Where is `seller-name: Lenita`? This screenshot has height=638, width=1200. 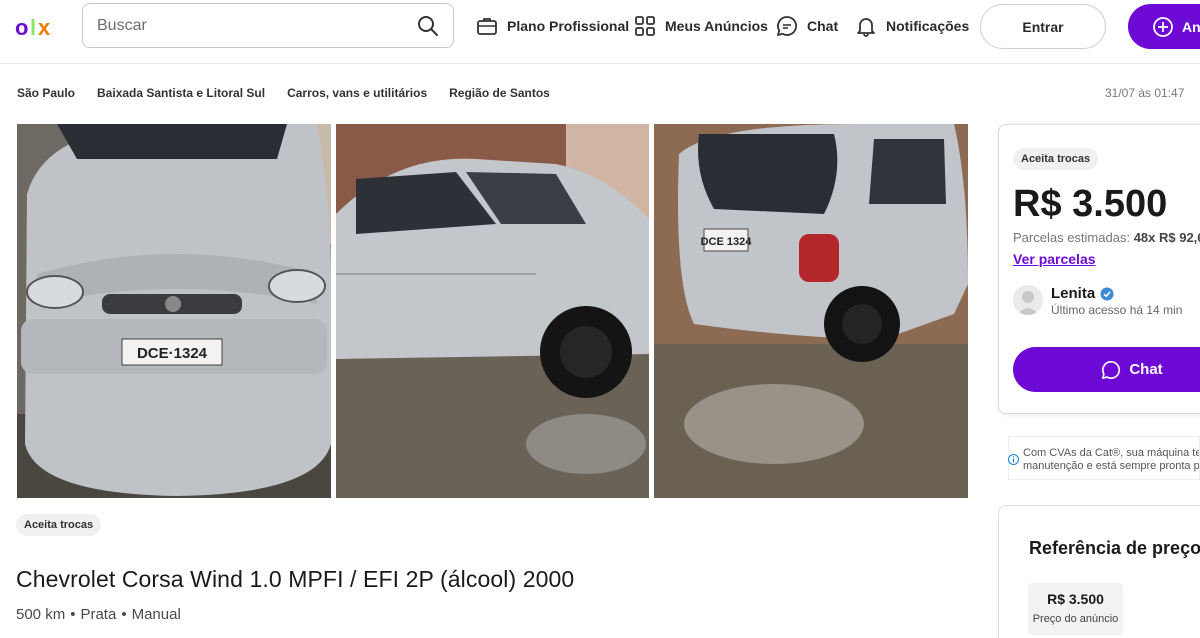
seller-name: Lenita is located at coordinates (1082, 293).